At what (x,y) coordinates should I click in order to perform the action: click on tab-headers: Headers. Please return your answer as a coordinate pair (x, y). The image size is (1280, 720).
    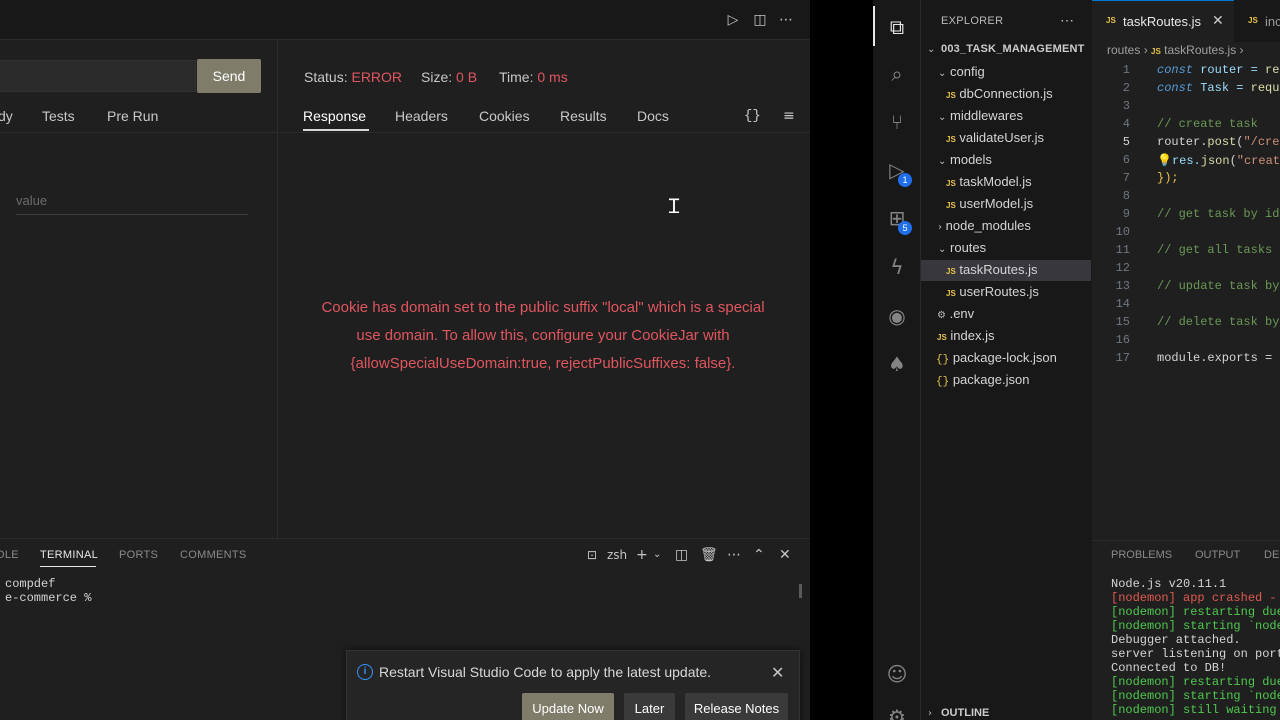
    Looking at the image, I should click on (421, 116).